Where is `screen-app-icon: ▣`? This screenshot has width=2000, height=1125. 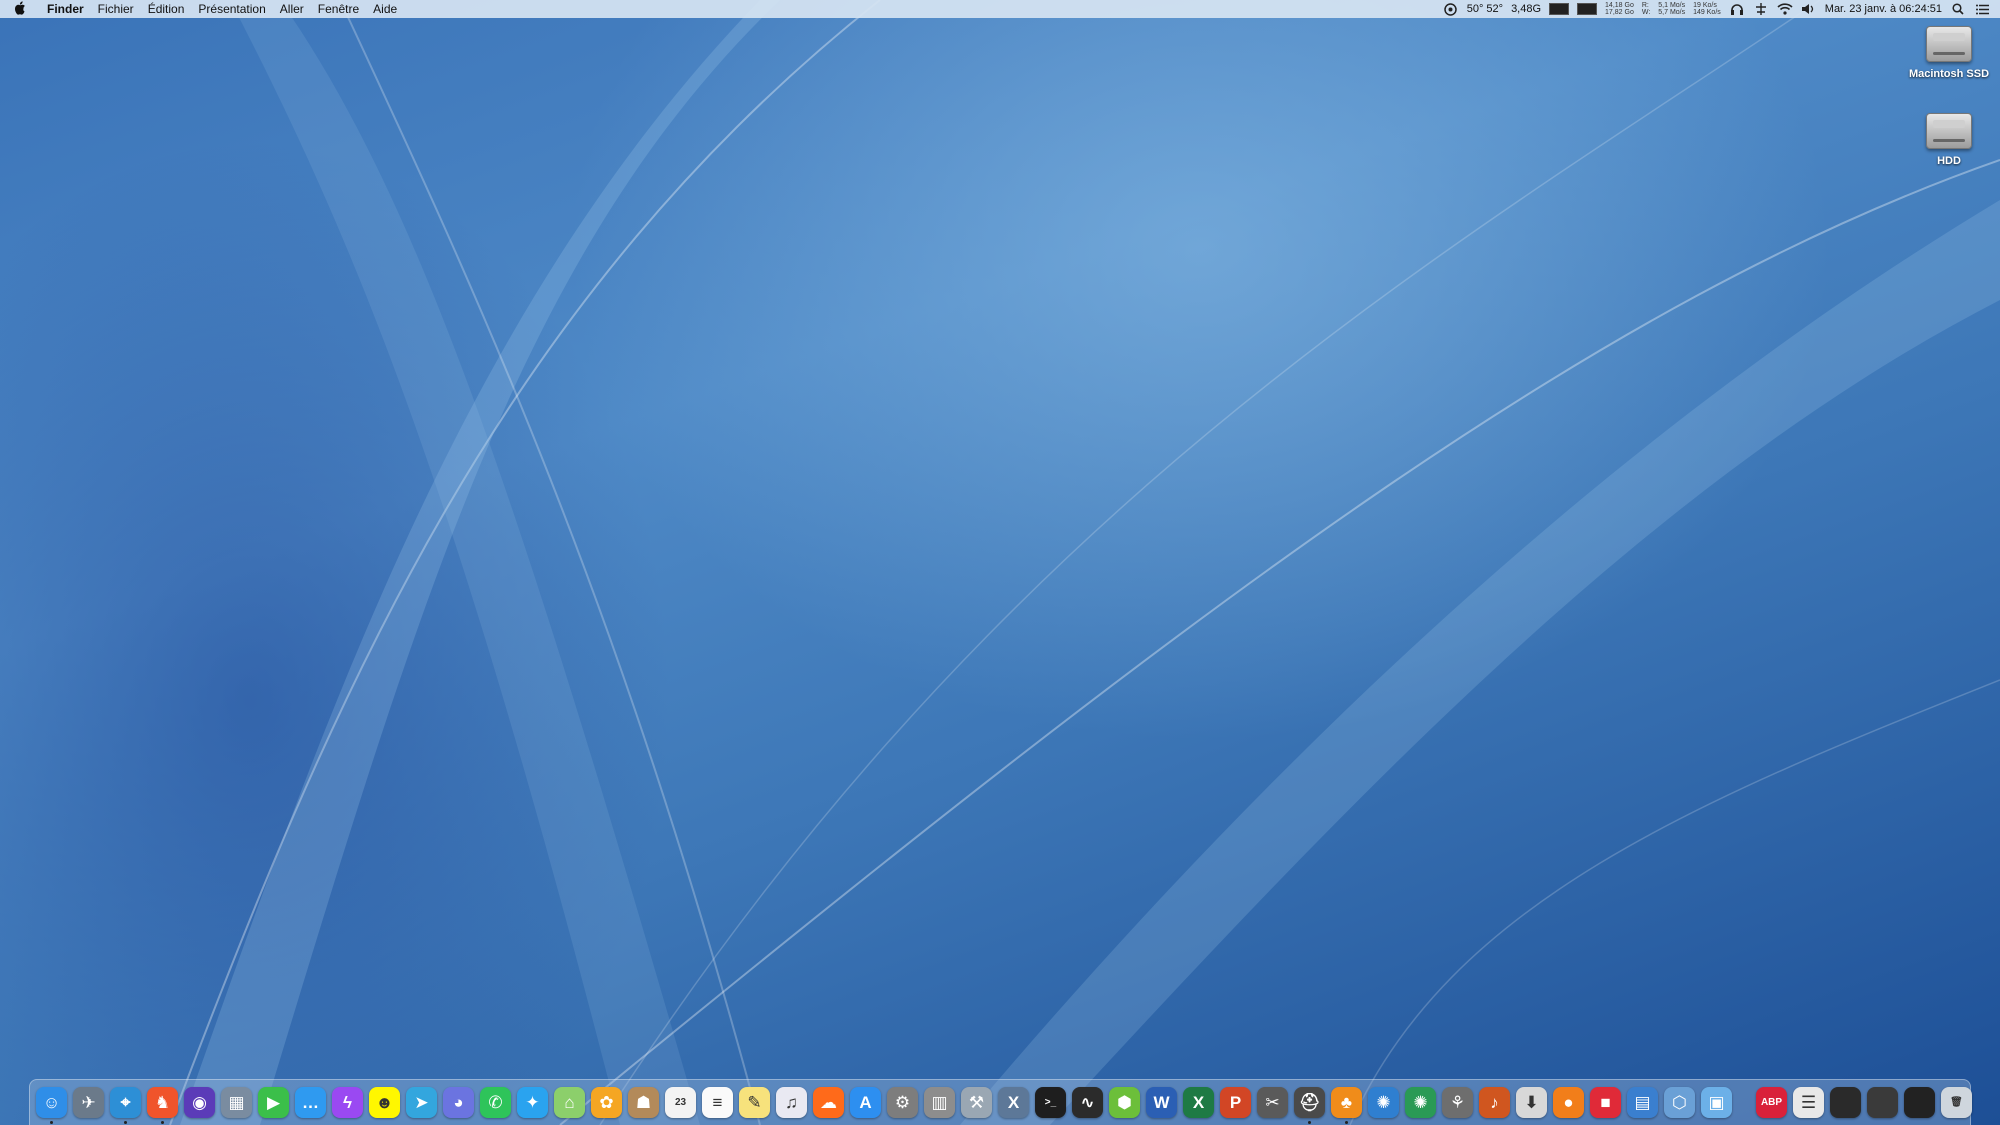 screen-app-icon: ▣ is located at coordinates (1716, 1102).